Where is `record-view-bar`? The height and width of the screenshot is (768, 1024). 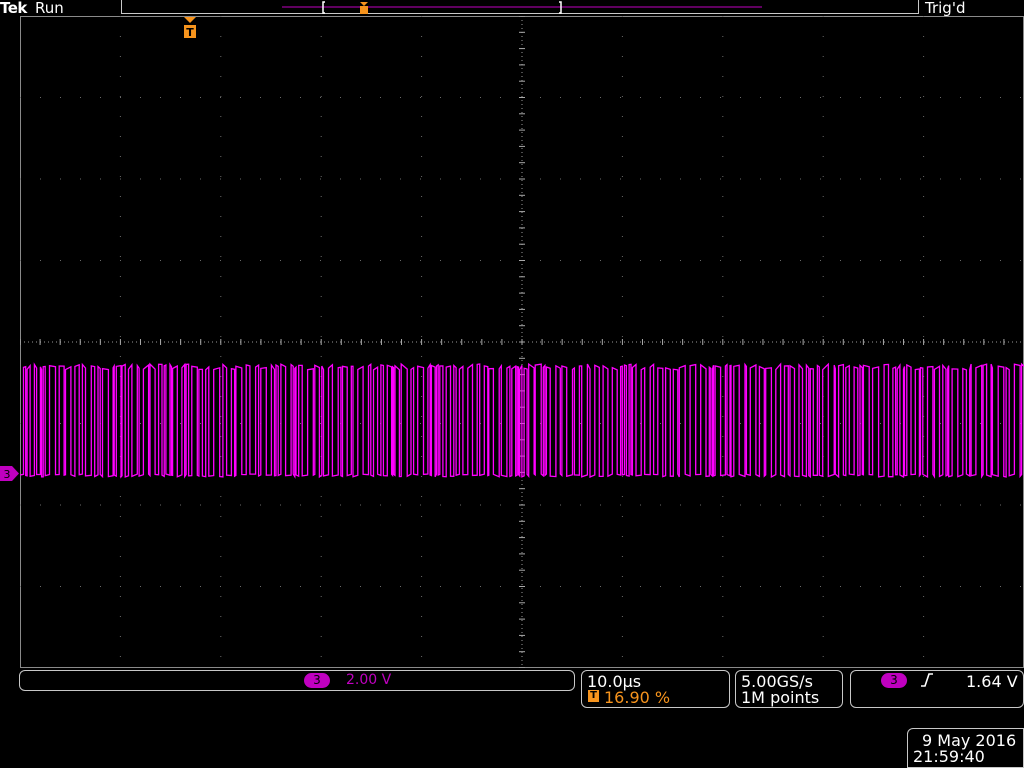 record-view-bar is located at coordinates (520, 7).